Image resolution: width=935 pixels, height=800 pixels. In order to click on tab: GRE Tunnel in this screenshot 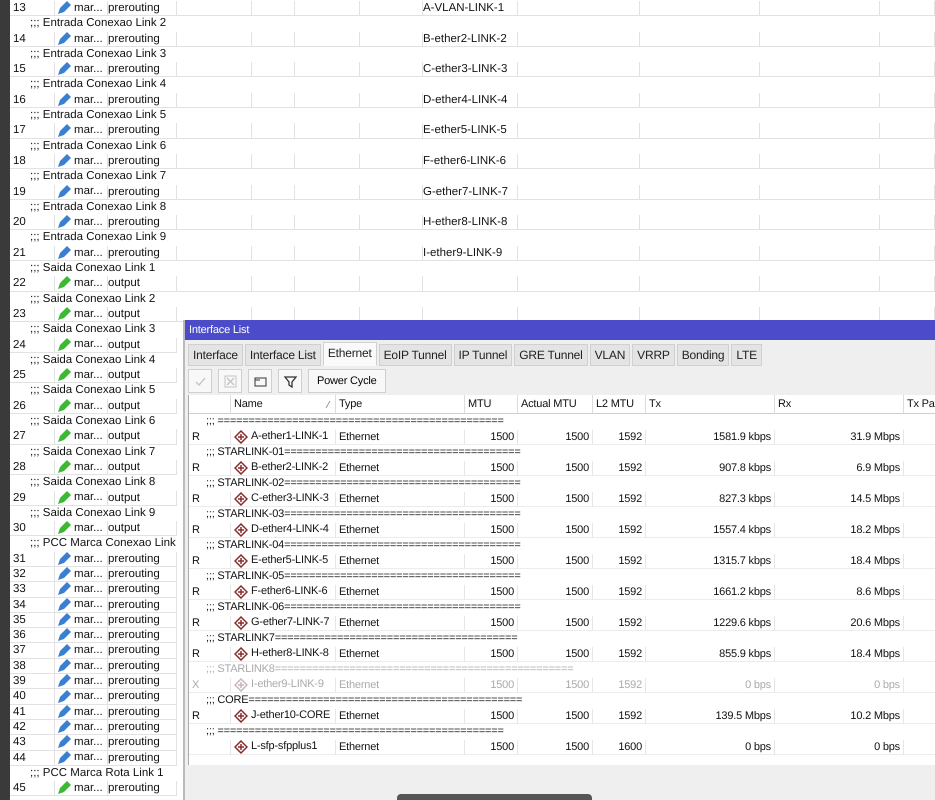, I will do `click(551, 355)`.